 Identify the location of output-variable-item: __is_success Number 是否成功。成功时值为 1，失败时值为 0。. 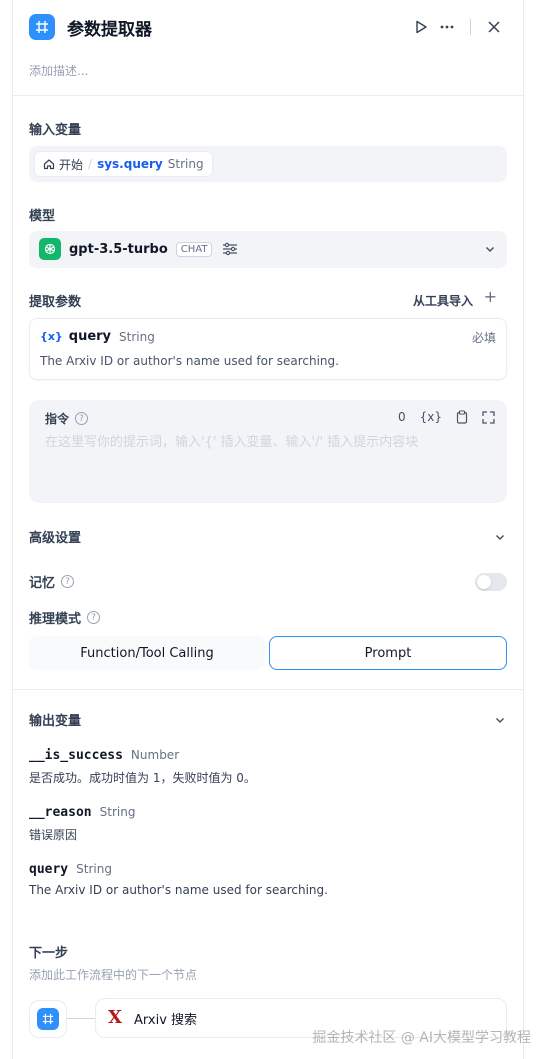
(142, 765).